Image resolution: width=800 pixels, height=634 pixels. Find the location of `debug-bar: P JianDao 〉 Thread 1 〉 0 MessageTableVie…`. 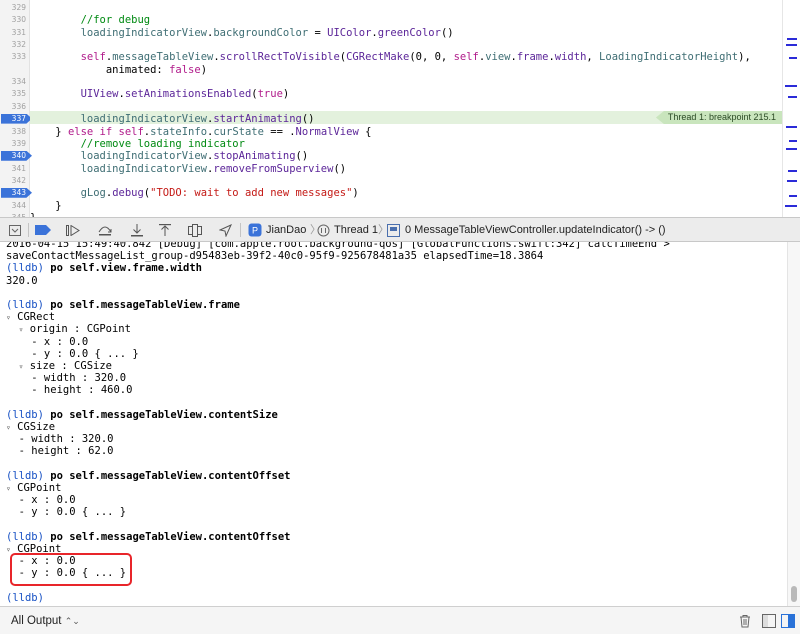

debug-bar: P JianDao 〉 Thread 1 〉 0 MessageTableVie… is located at coordinates (400, 229).